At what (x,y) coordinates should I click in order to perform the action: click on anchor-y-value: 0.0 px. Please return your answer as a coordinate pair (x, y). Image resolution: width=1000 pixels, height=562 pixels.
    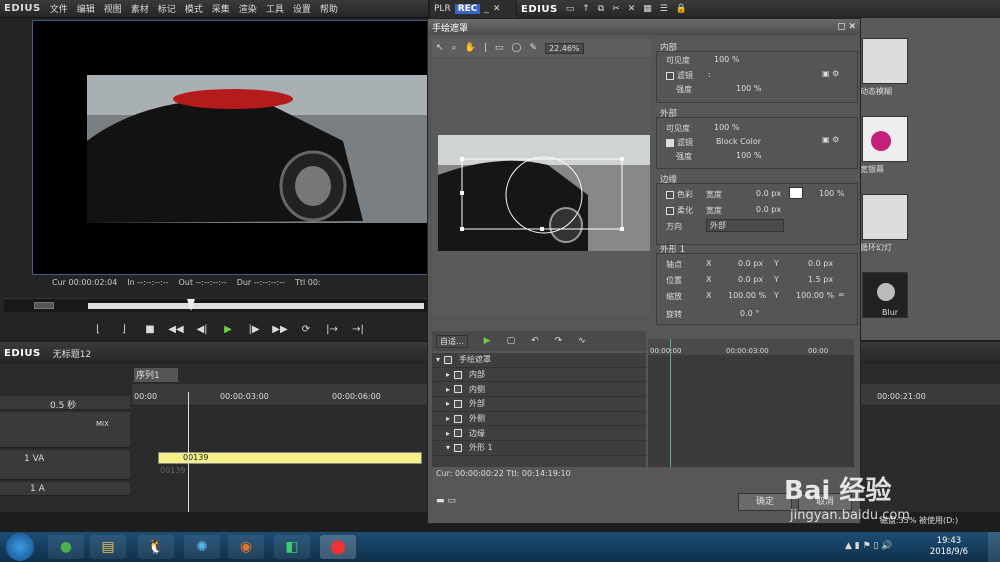
    Looking at the image, I should click on (820, 263).